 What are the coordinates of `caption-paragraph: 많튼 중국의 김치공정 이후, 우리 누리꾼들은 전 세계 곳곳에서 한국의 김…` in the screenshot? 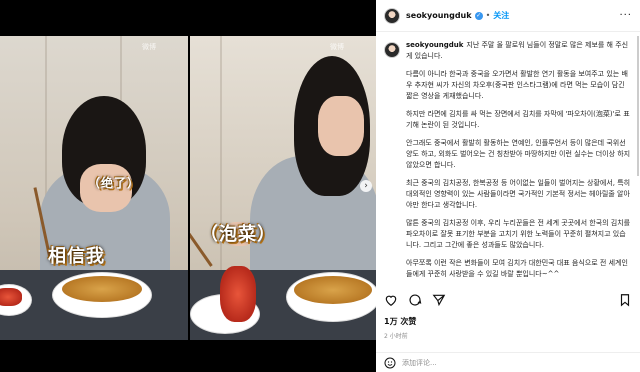 It's located at (518, 234).